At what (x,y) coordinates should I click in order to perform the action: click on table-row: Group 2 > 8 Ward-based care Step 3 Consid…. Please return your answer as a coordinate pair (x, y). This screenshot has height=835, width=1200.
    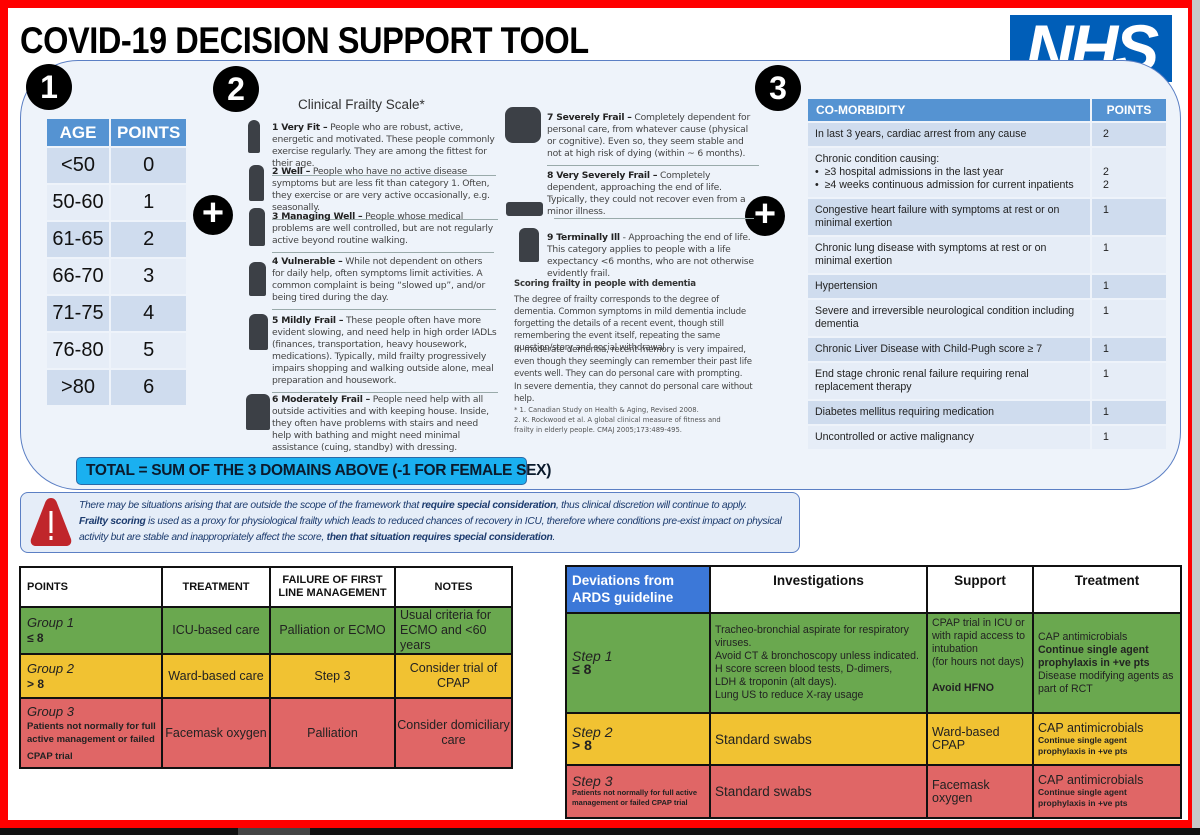
    Looking at the image, I should click on (266, 676).